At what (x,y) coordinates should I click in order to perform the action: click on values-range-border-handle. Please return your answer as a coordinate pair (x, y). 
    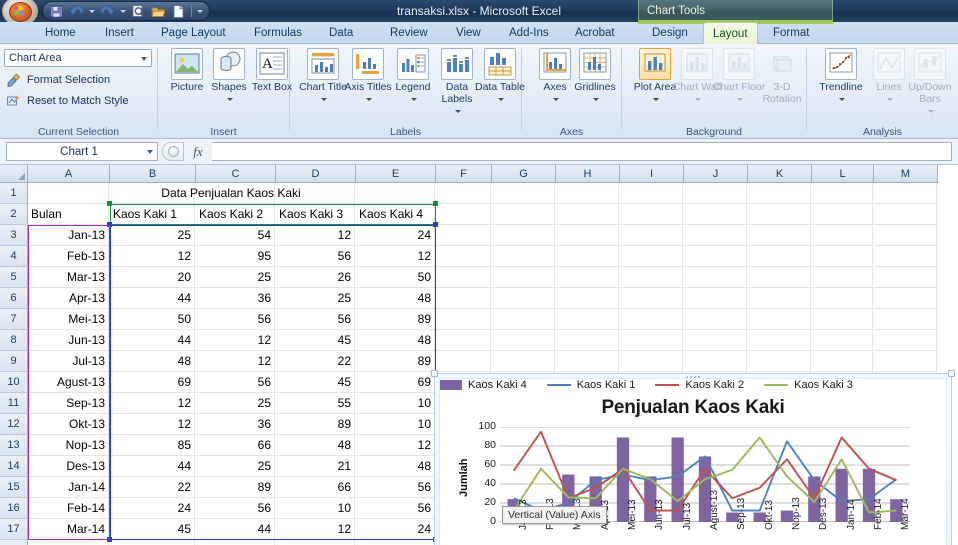
    Looking at the image, I should click on (109, 224).